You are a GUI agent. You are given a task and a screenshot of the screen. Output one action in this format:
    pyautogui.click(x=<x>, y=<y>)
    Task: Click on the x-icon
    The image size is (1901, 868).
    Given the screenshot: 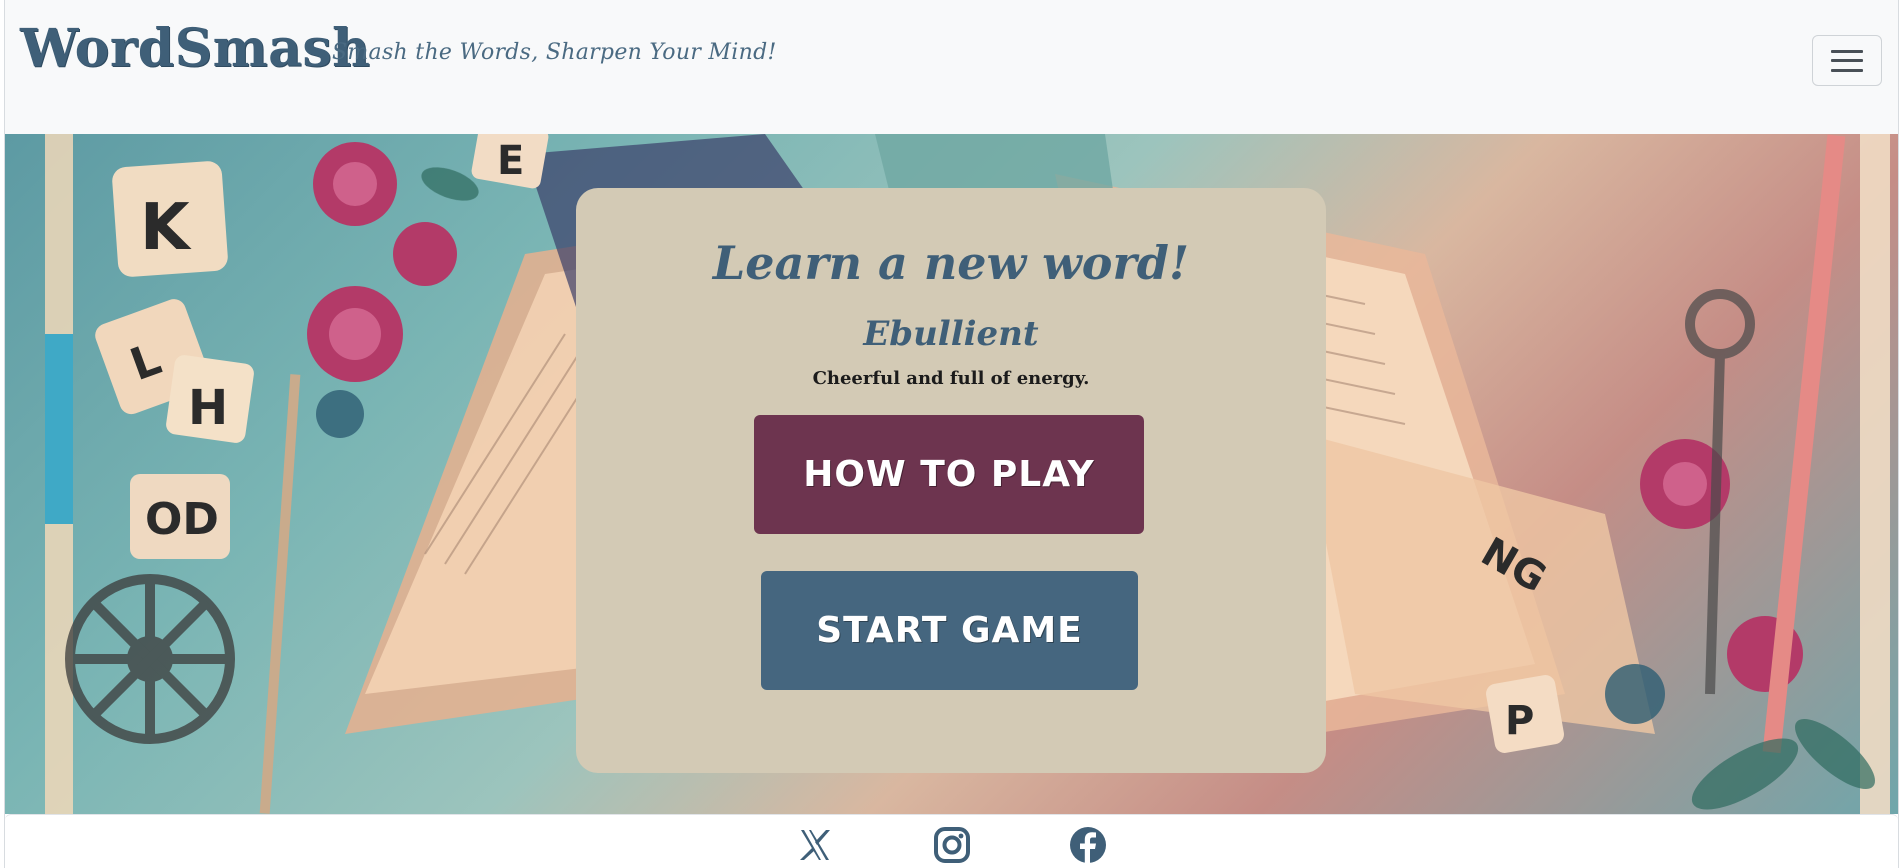 What is the action you would take?
    pyautogui.click(x=815, y=845)
    